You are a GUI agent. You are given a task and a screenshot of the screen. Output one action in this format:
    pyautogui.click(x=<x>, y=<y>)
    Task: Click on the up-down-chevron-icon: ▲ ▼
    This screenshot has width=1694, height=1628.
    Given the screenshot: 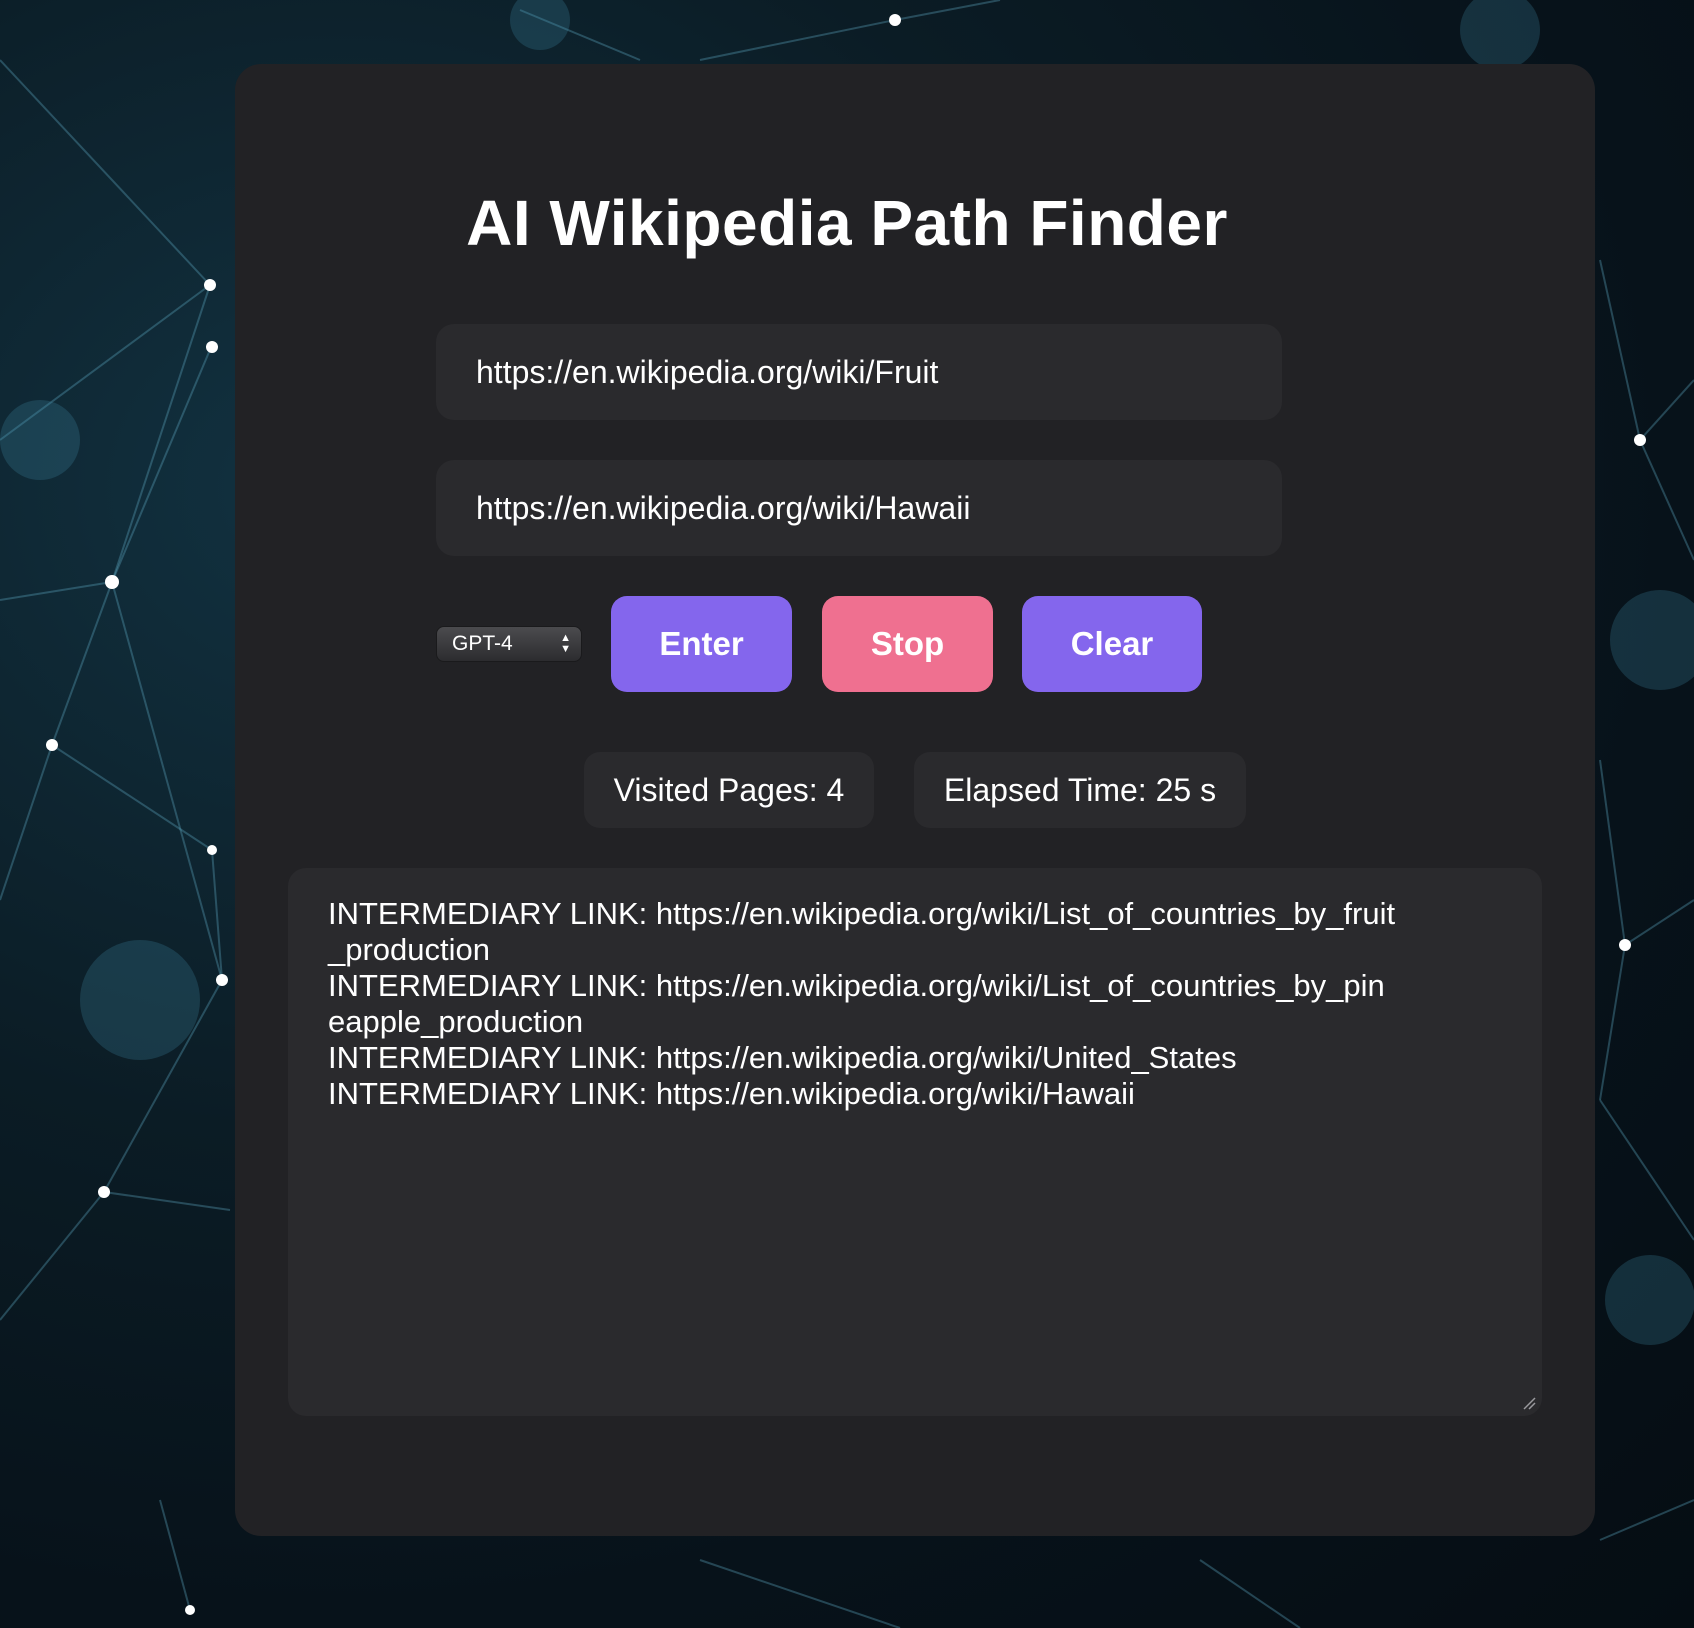 What is the action you would take?
    pyautogui.click(x=565, y=643)
    